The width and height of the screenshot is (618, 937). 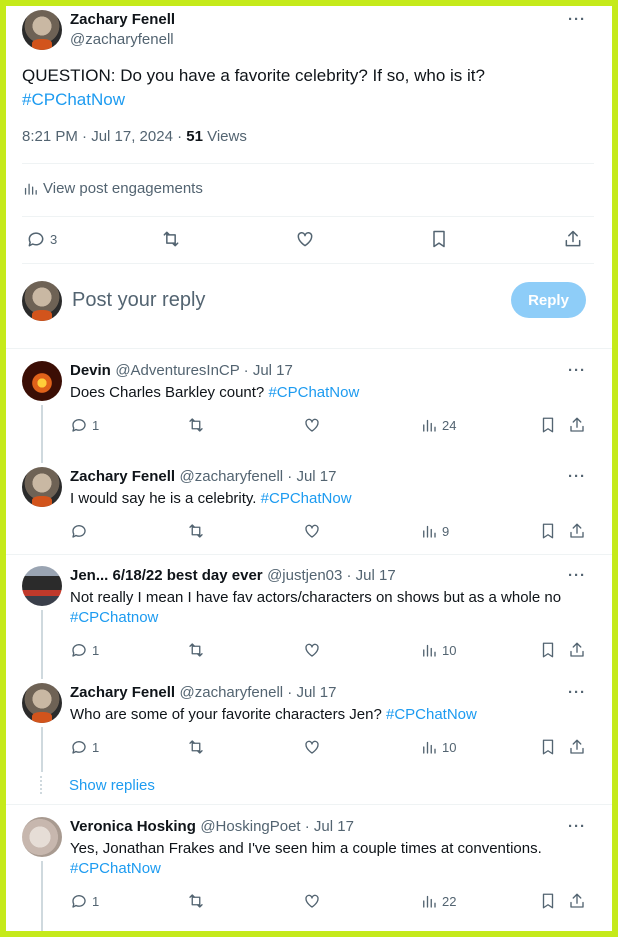 I want to click on reply-submit-button: Reply, so click(x=548, y=300).